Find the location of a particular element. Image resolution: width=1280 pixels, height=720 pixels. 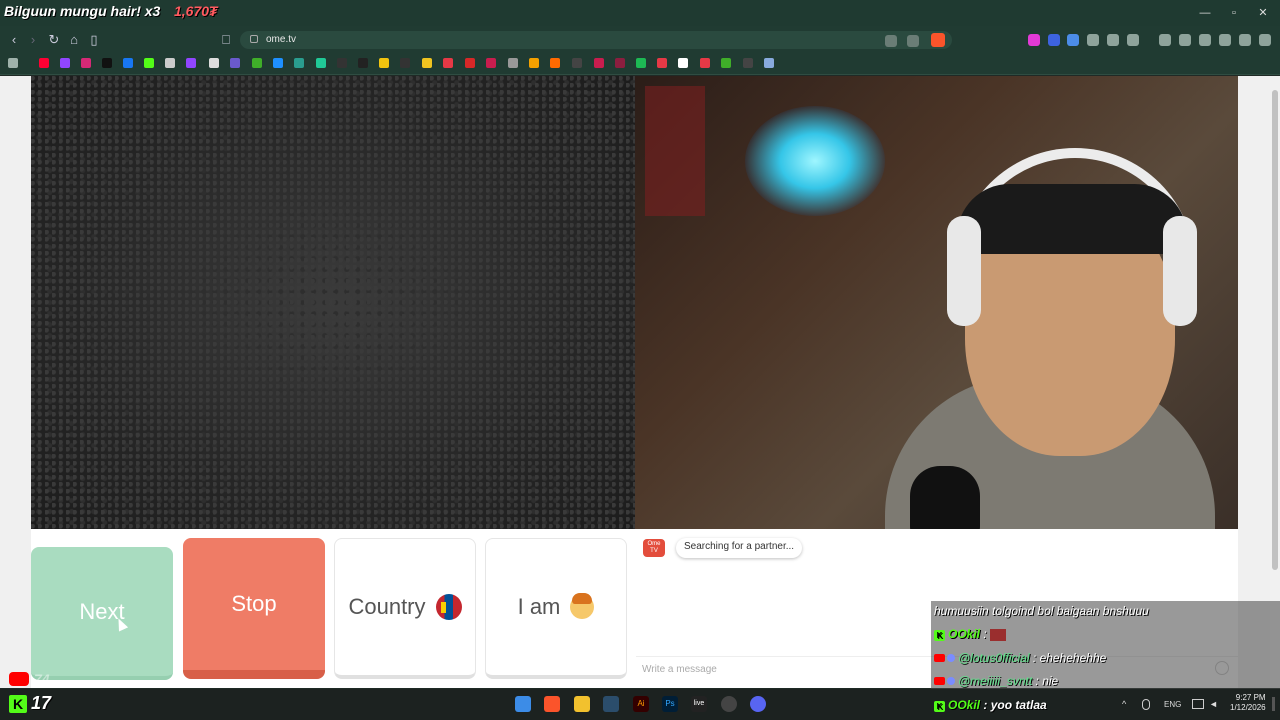

next-button: Next is located at coordinates (102, 613).